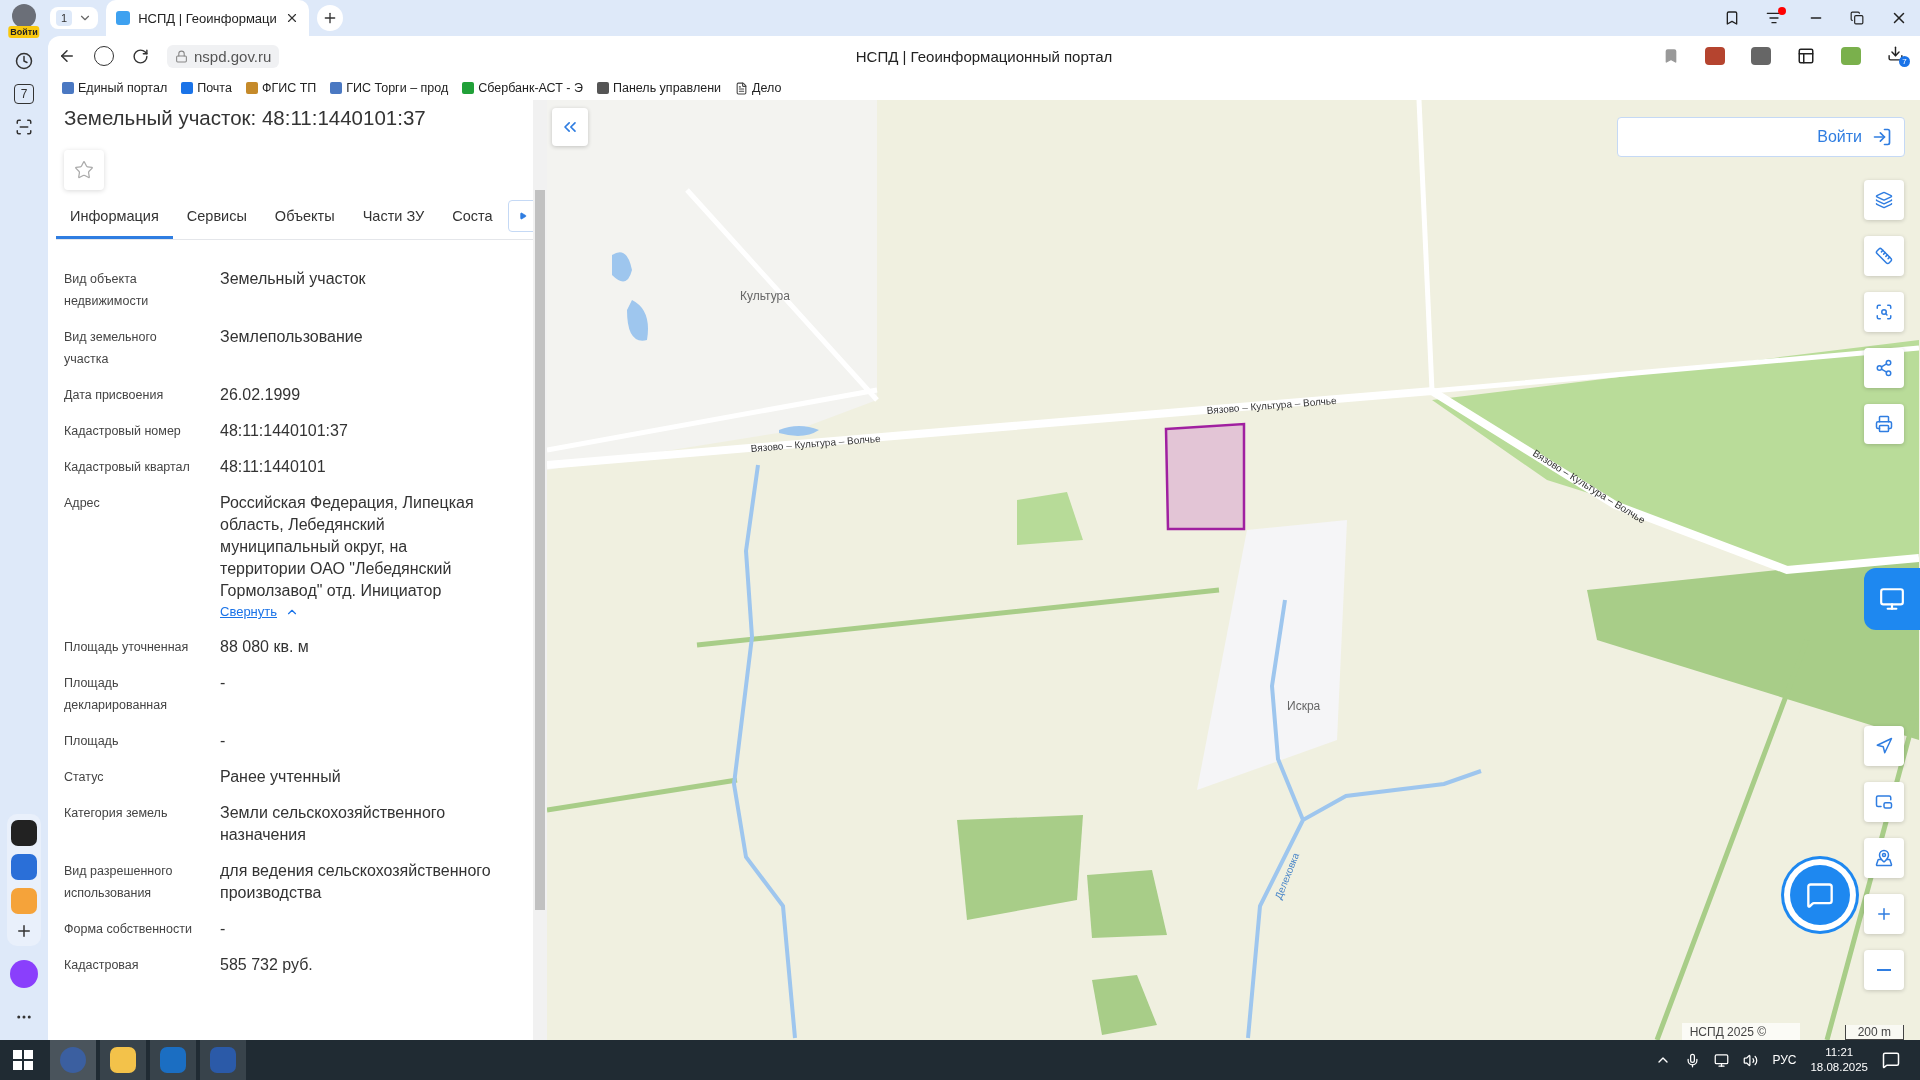  I want to click on scale-bar: 200 m, so click(1874, 1032).